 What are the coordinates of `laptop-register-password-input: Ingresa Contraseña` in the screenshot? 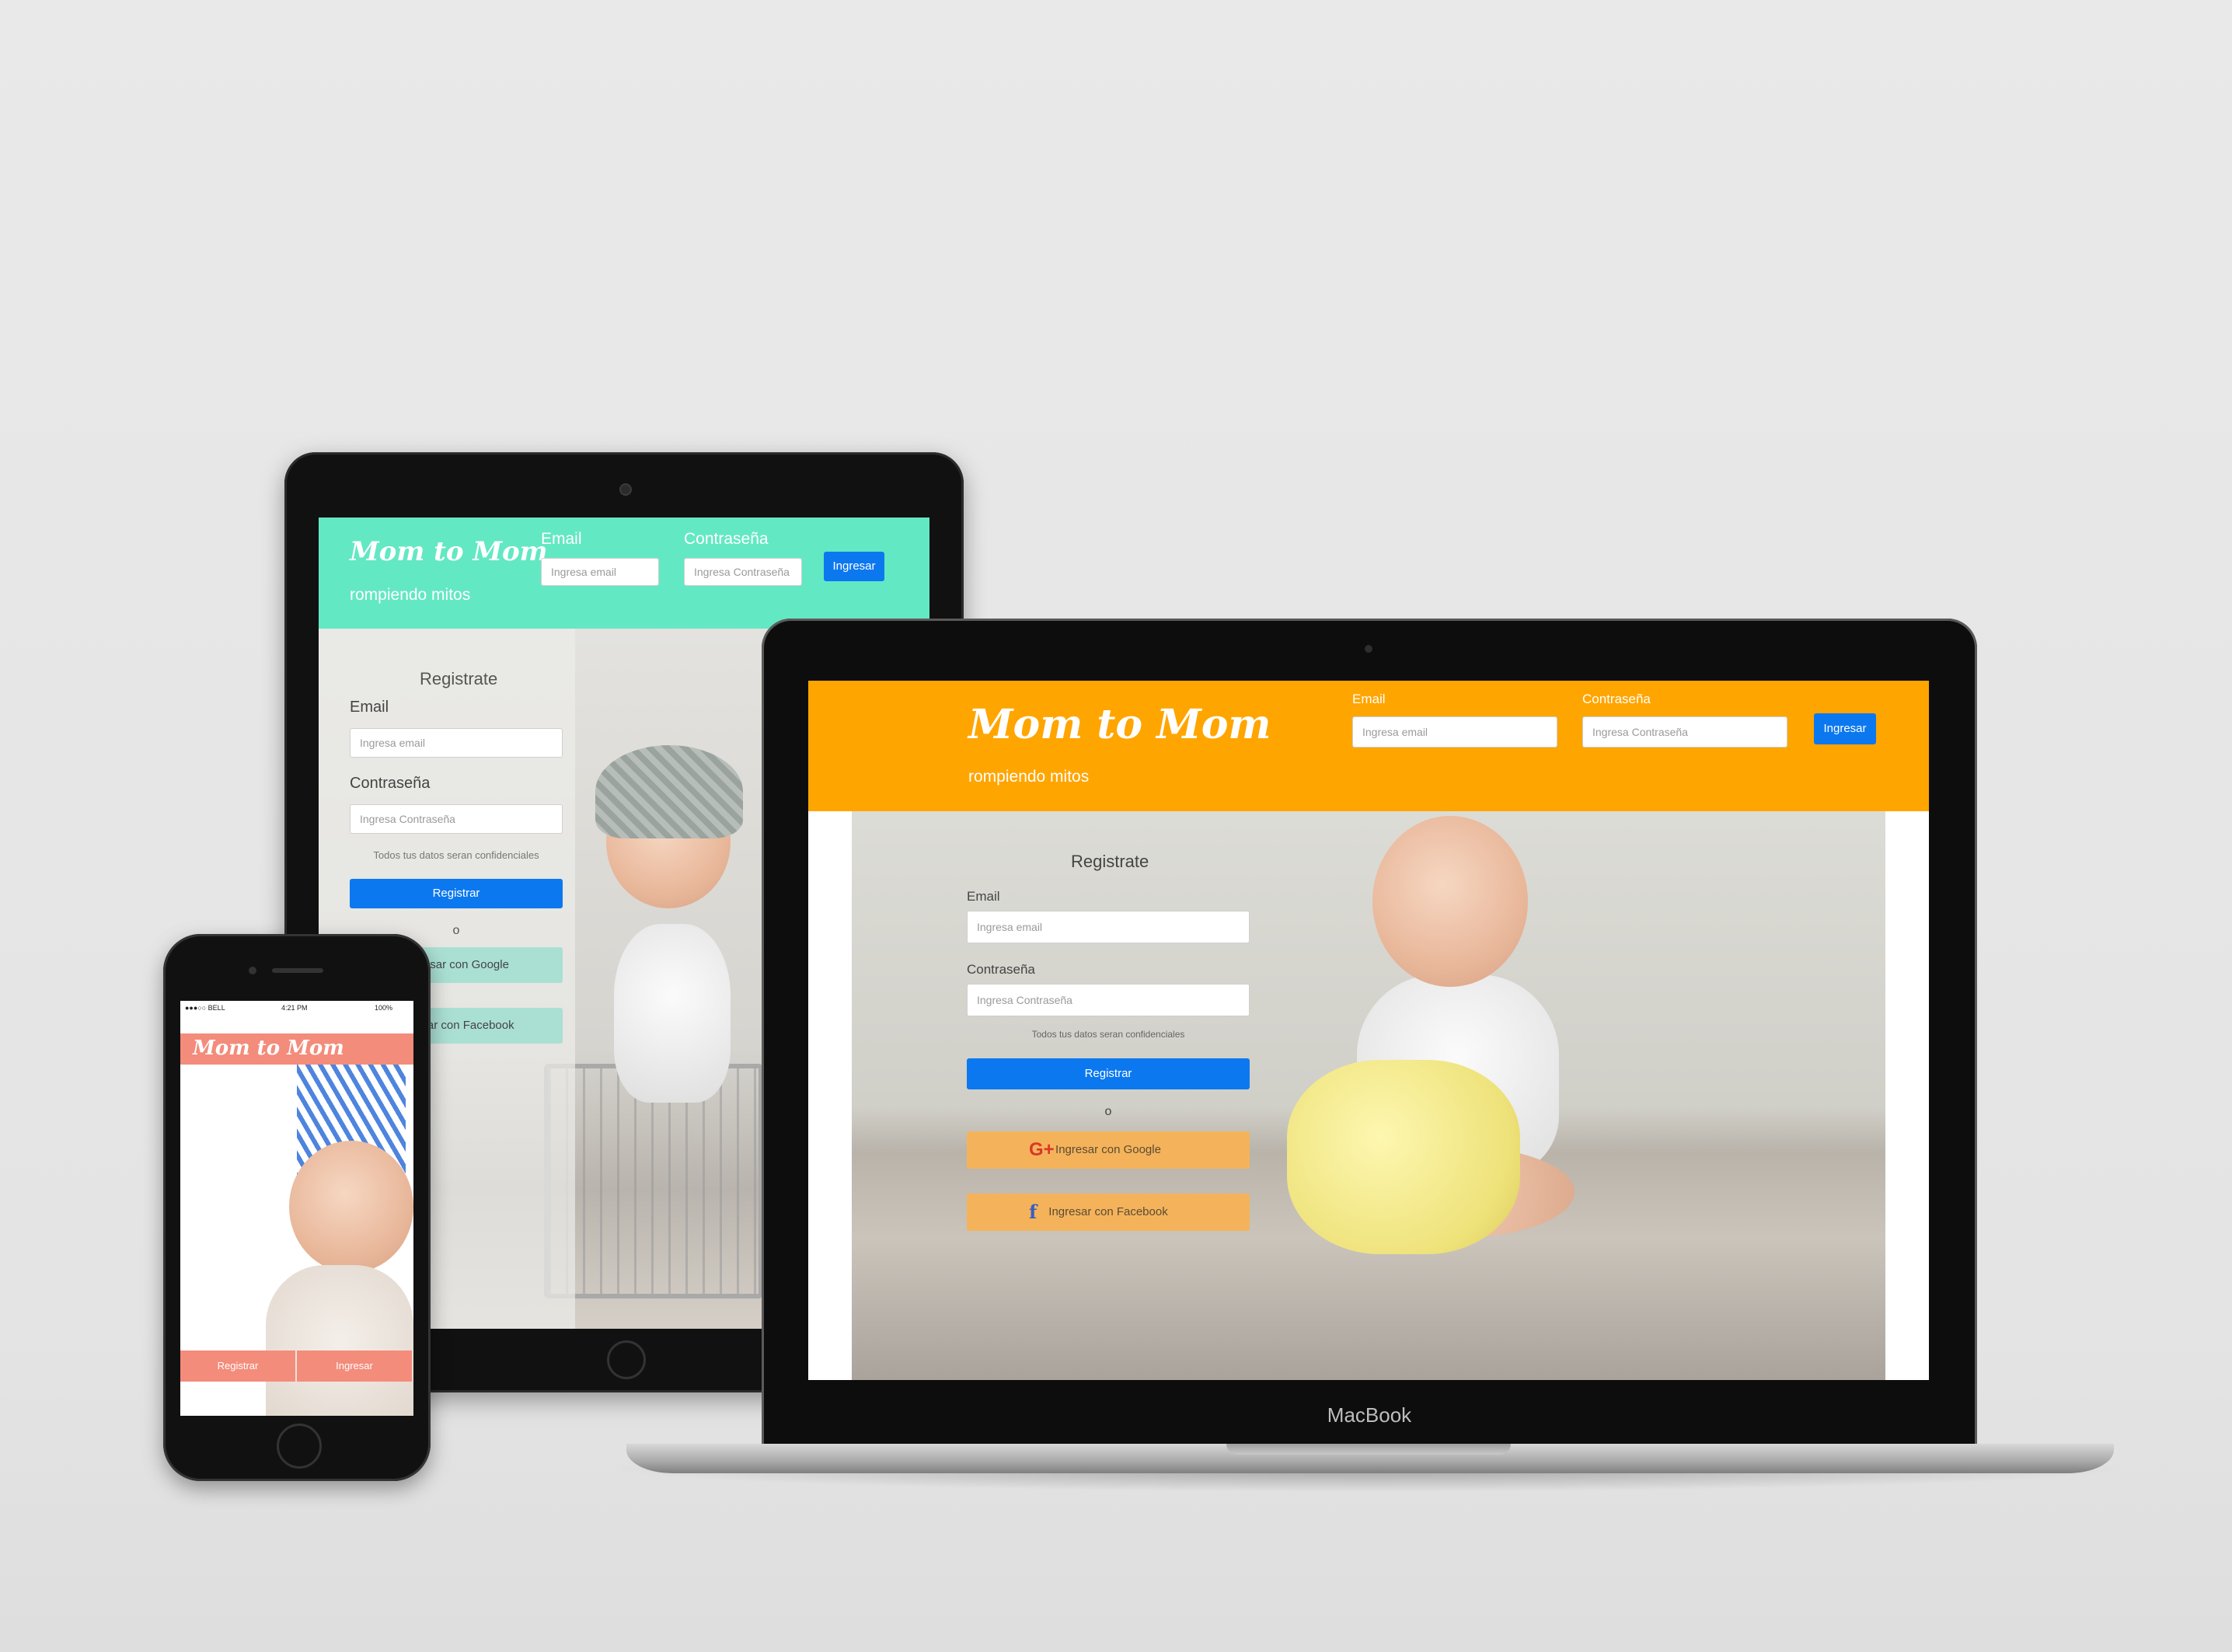 It's located at (1109, 1000).